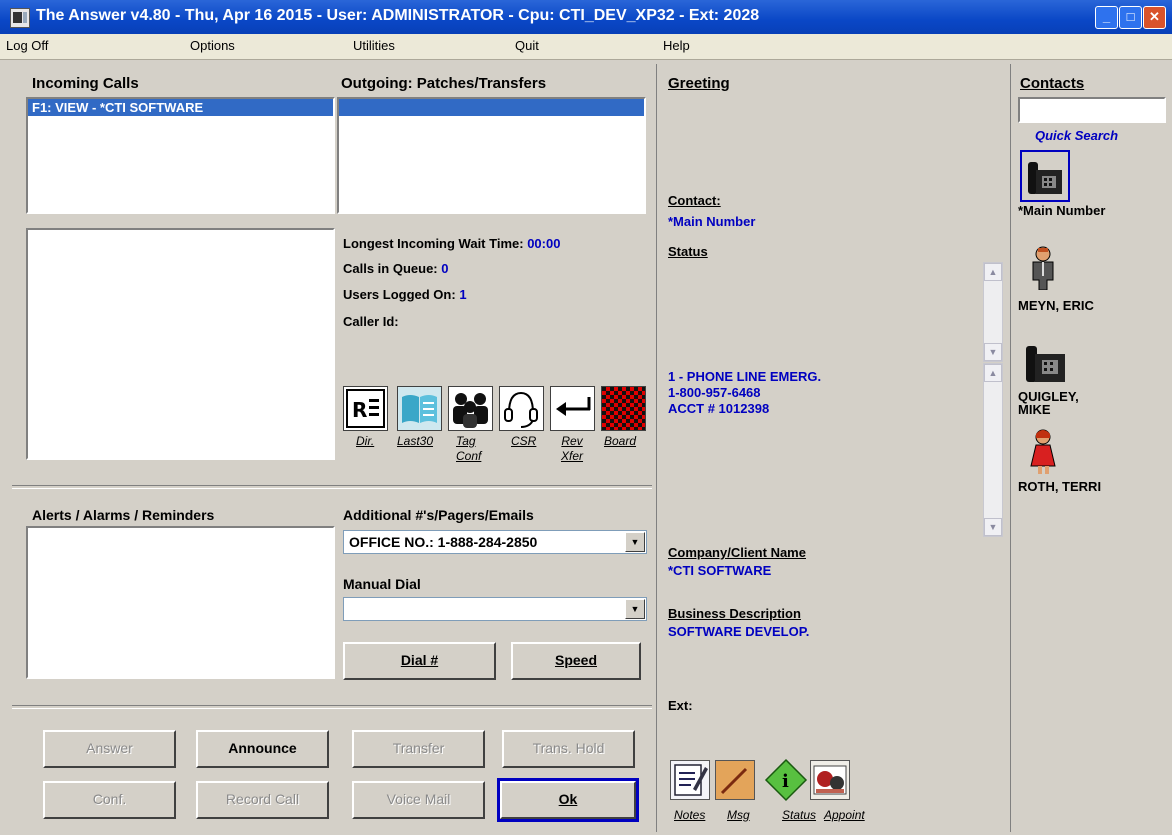  What do you see at coordinates (1130, 17) in the screenshot?
I see `maximize-button: □` at bounding box center [1130, 17].